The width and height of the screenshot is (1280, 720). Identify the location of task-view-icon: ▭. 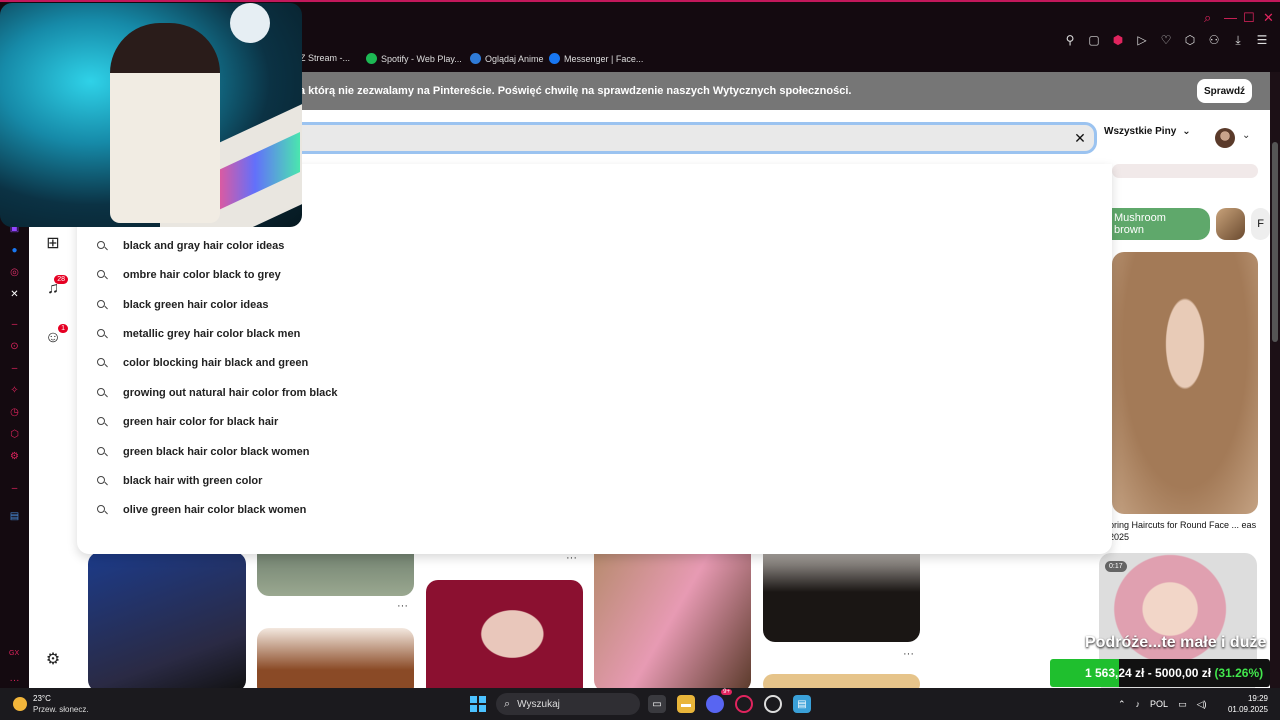
(657, 704).